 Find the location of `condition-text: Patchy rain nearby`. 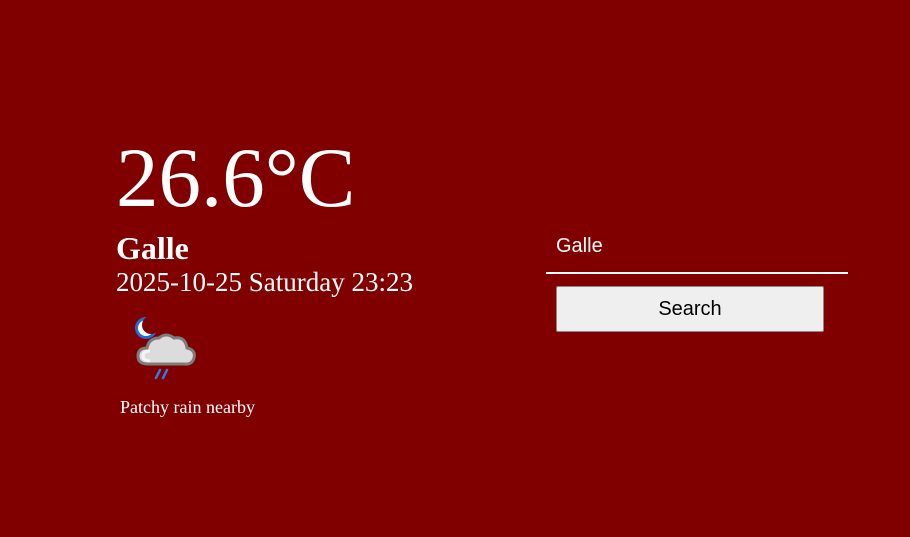

condition-text: Patchy rain nearby is located at coordinates (187, 407).